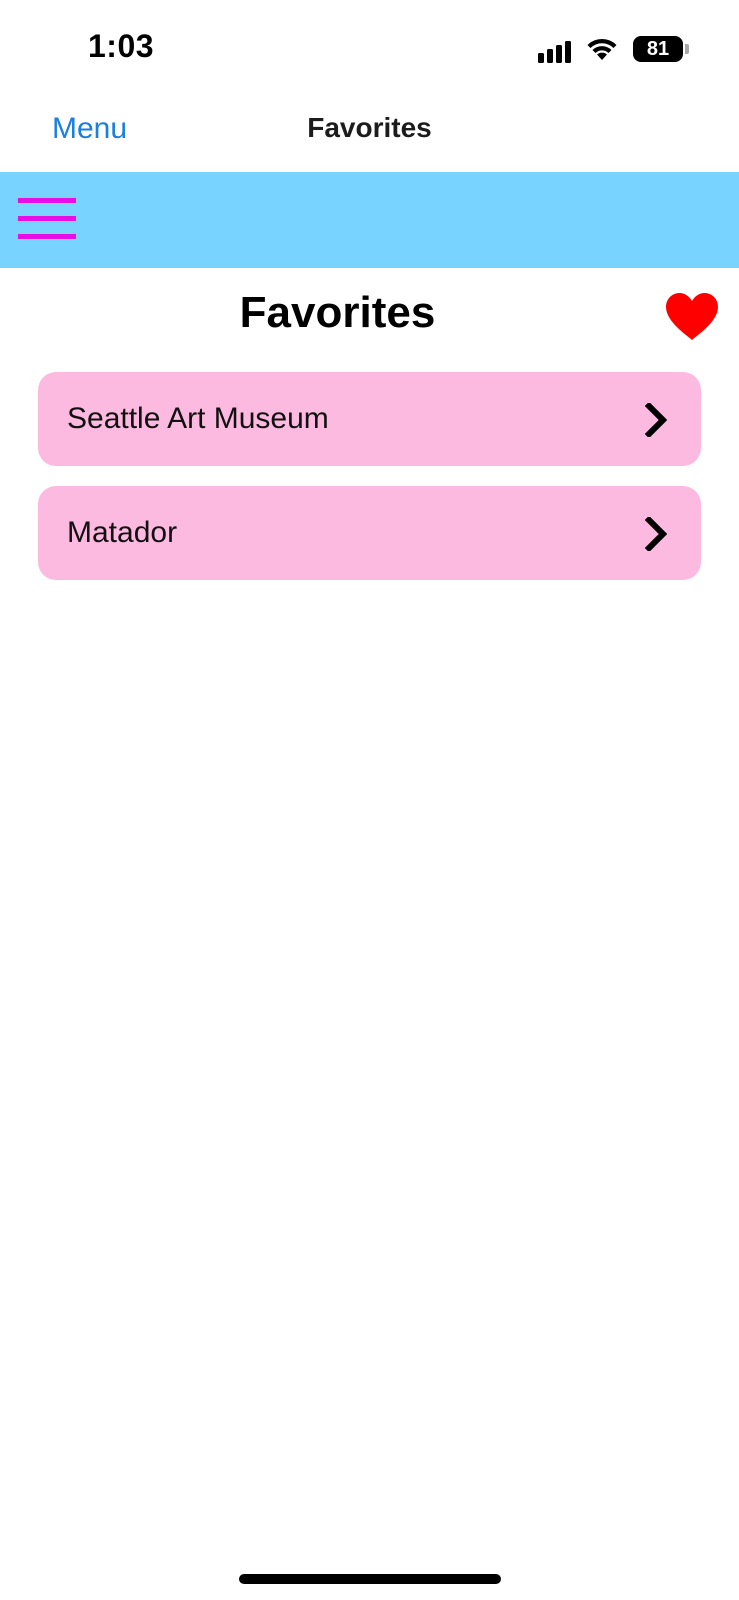  What do you see at coordinates (47, 220) in the screenshot?
I see `hamburger-icon` at bounding box center [47, 220].